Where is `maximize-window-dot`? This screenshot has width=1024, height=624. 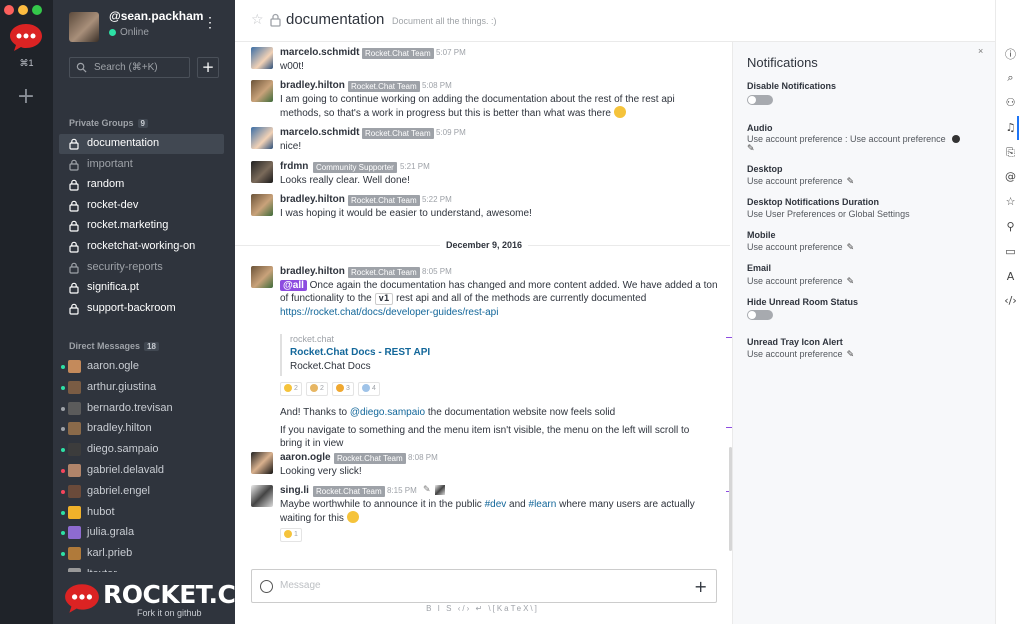
maximize-window-dot is located at coordinates (37, 10).